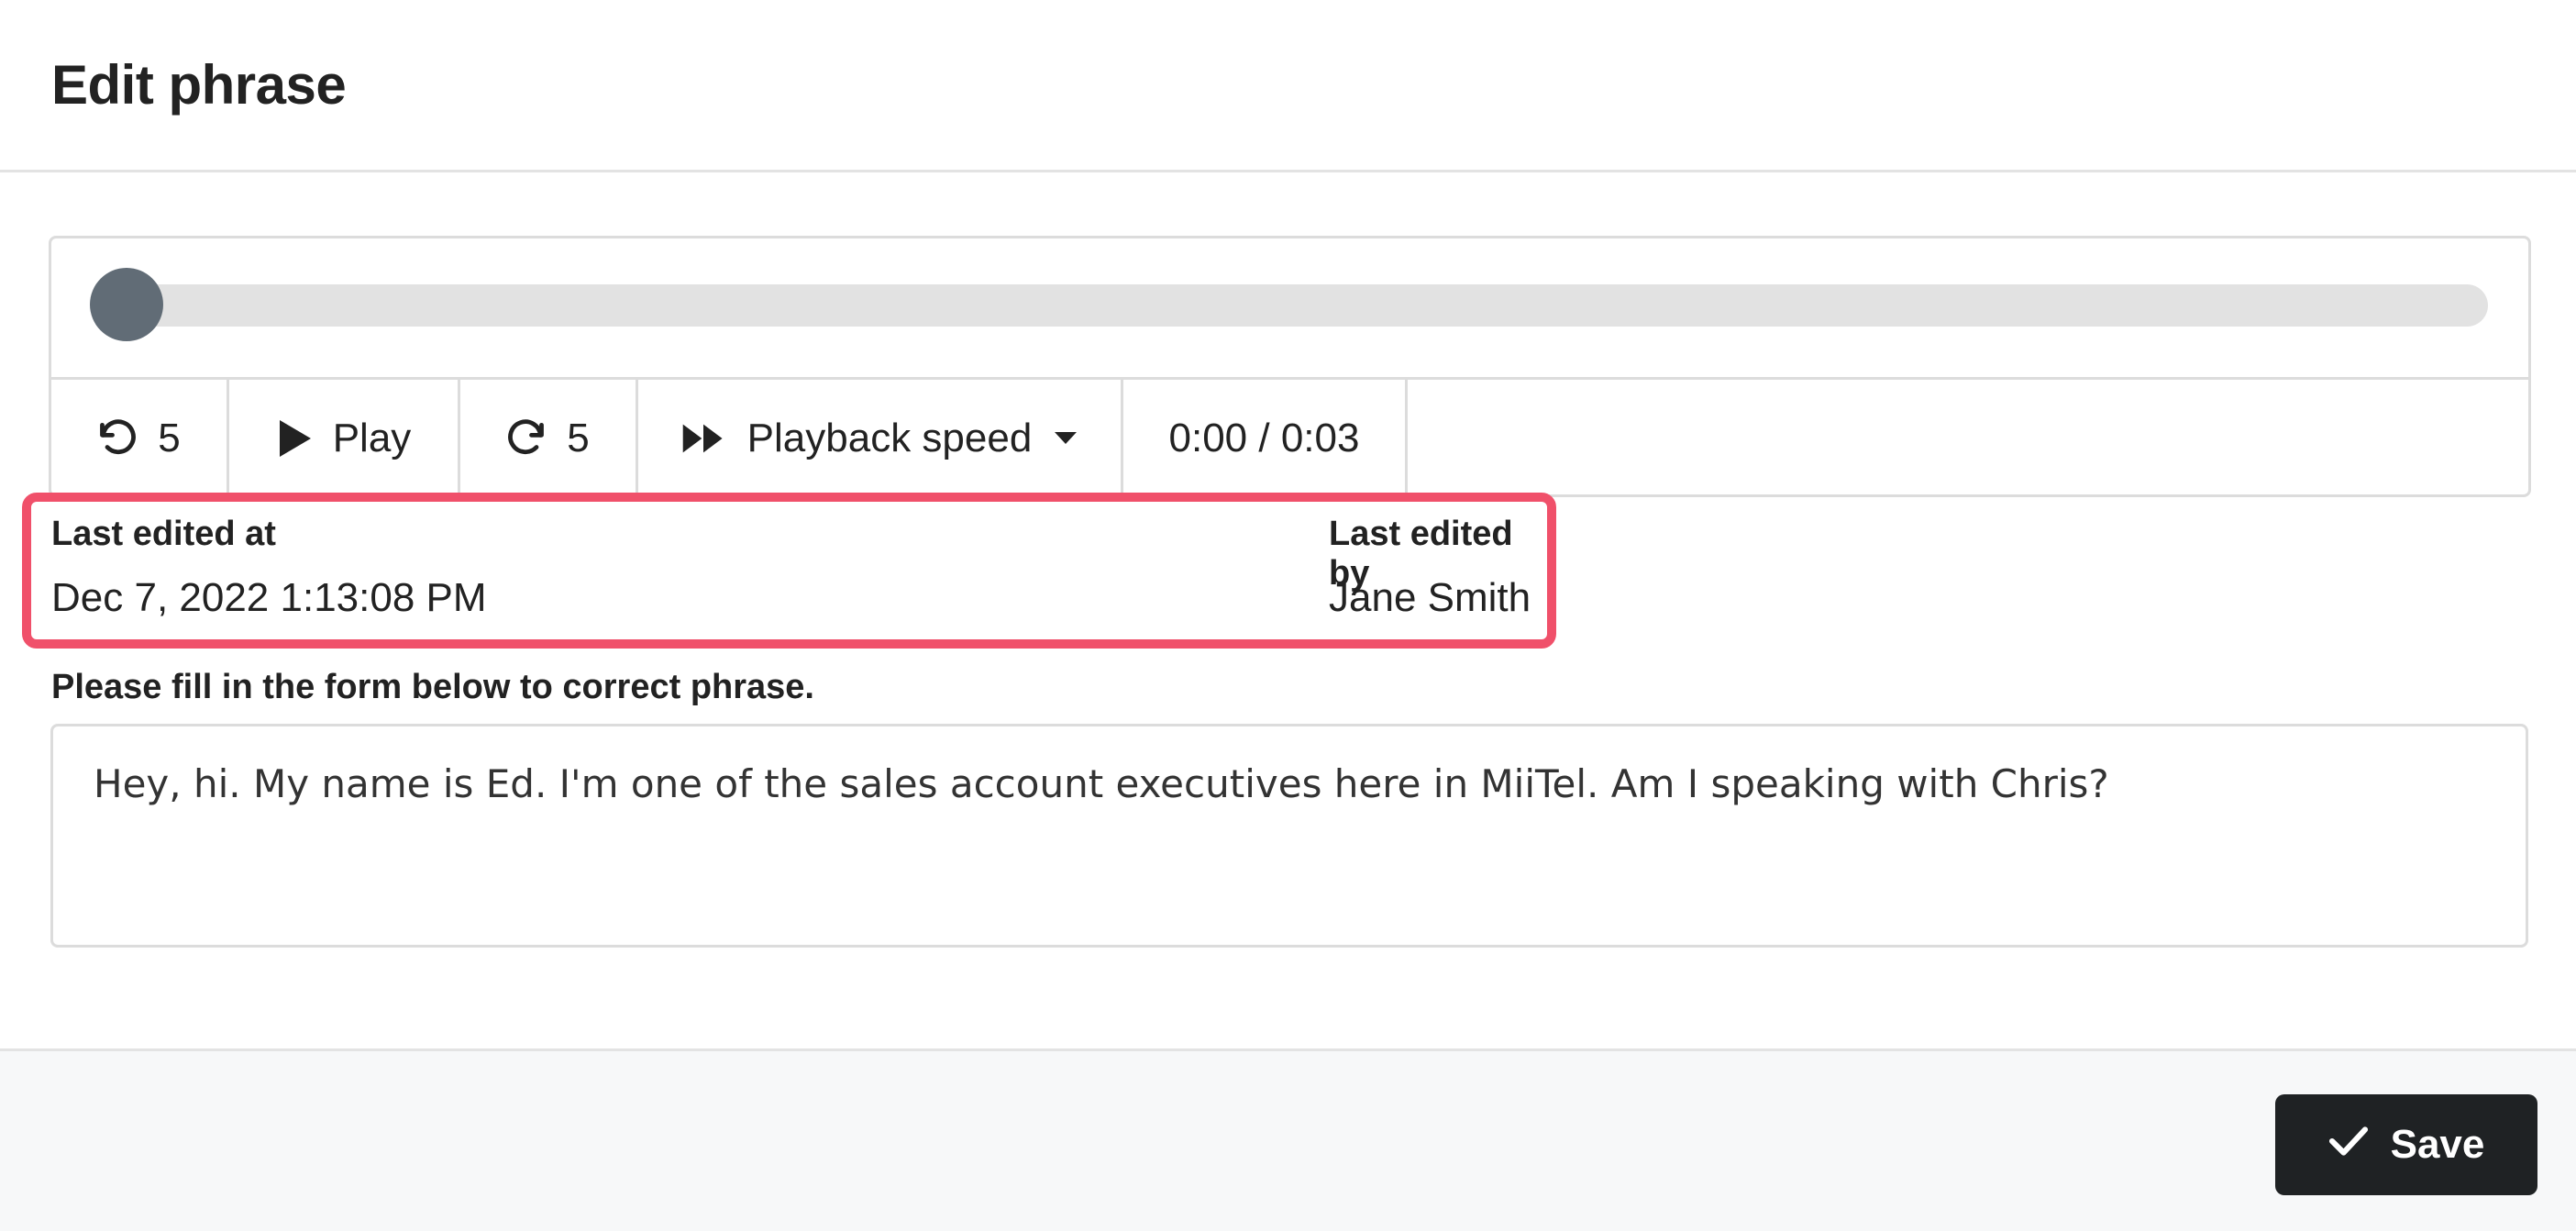  Describe the element at coordinates (140, 438) in the screenshot. I see `rewind-button: 5` at that location.